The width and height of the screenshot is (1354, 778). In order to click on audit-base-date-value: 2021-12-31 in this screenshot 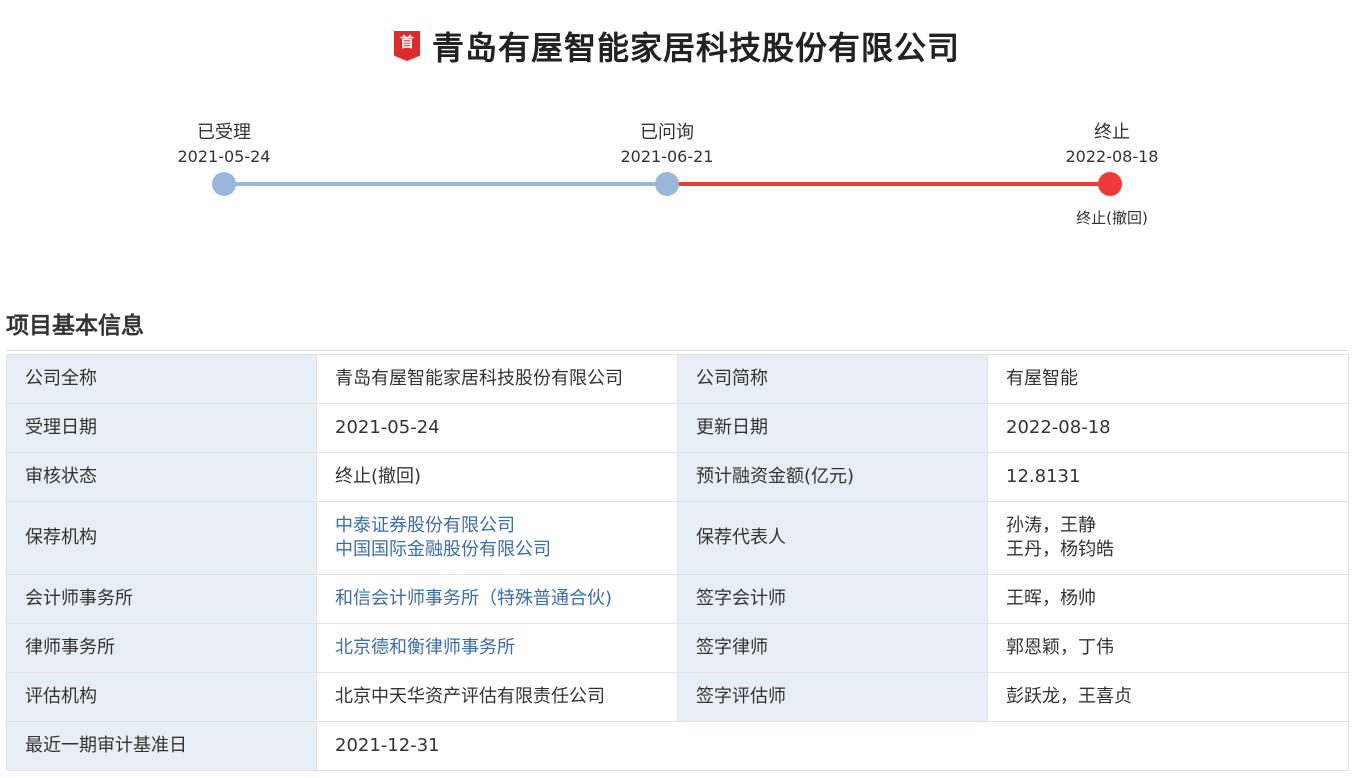, I will do `click(832, 746)`.